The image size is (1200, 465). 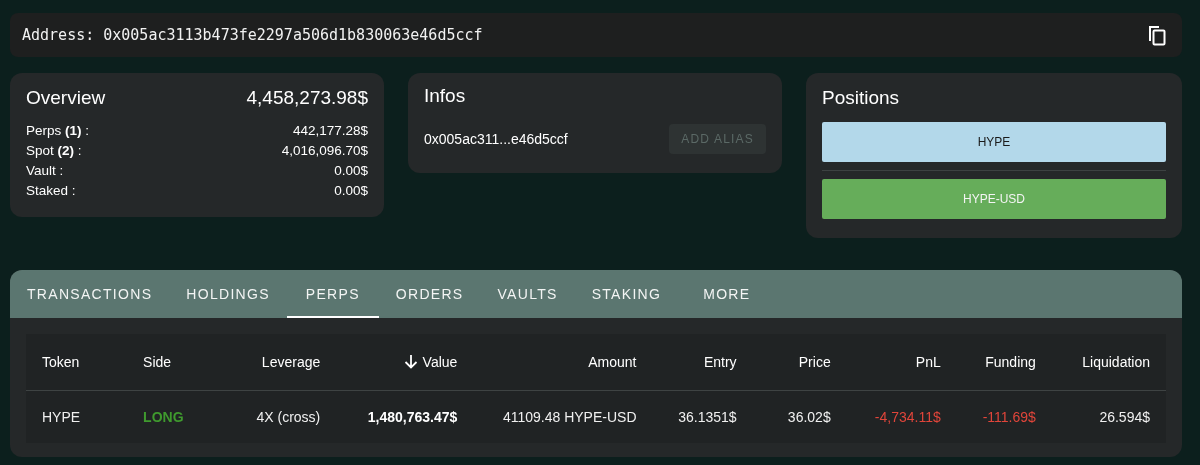 I want to click on table-cell: HYPE, so click(x=77, y=416).